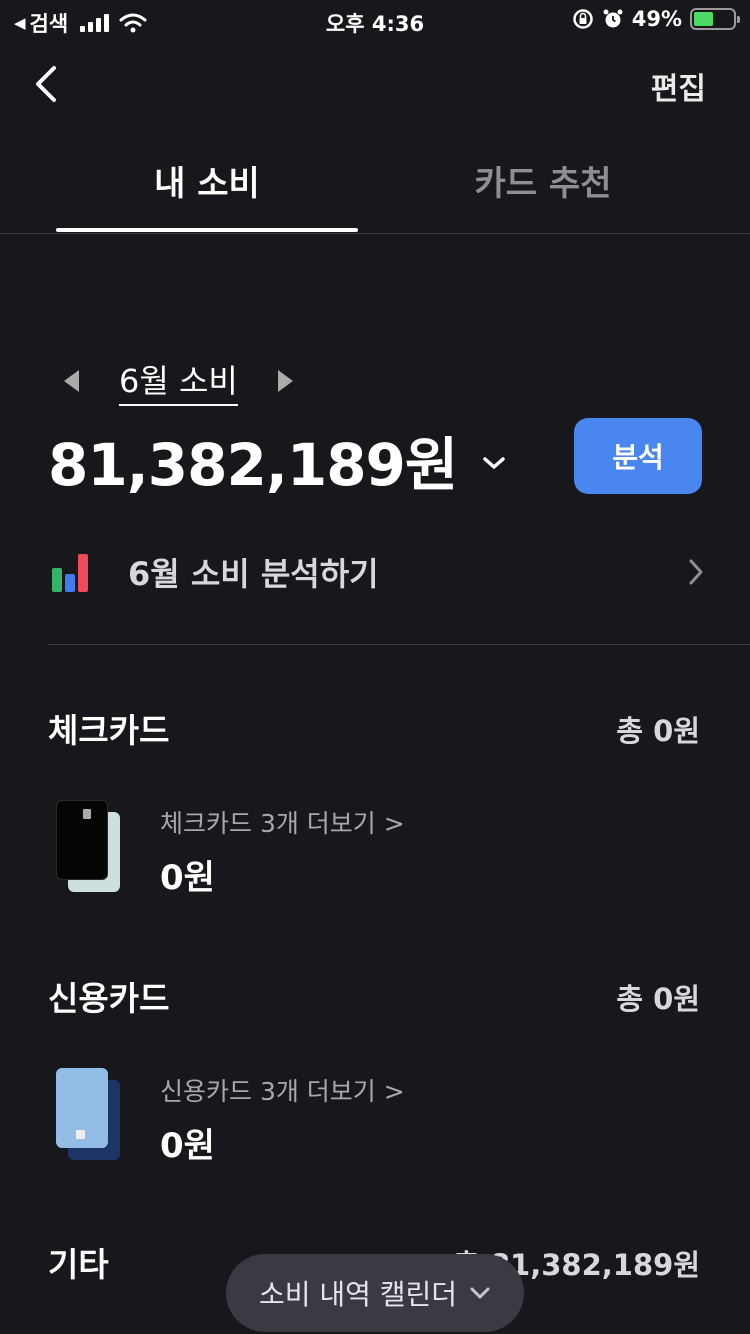  Describe the element at coordinates (282, 822) in the screenshot. I see `check-card-more-link: 체크카드 3개 더보기 >` at that location.